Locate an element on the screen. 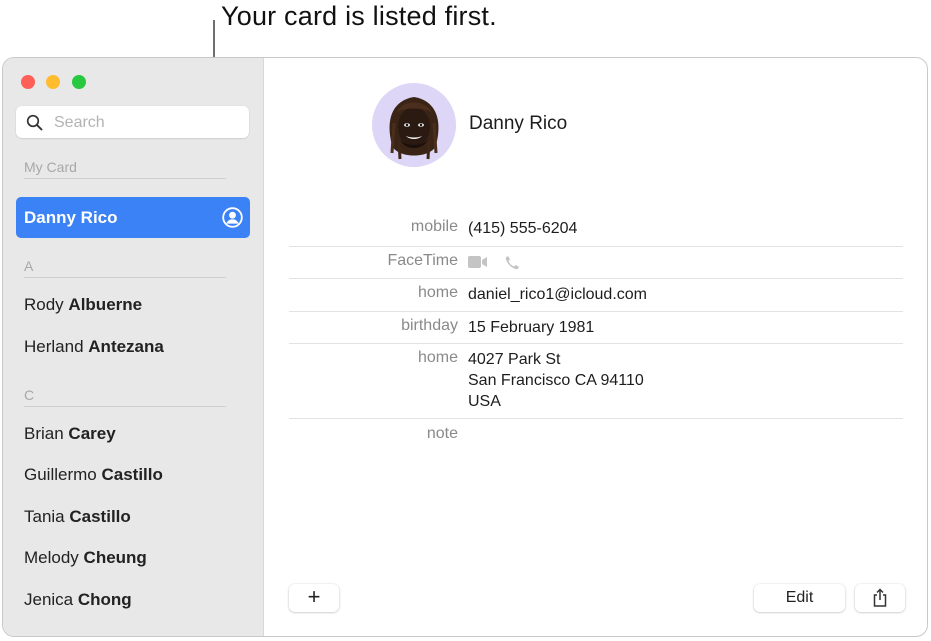  edit-button: Edit is located at coordinates (799, 598).